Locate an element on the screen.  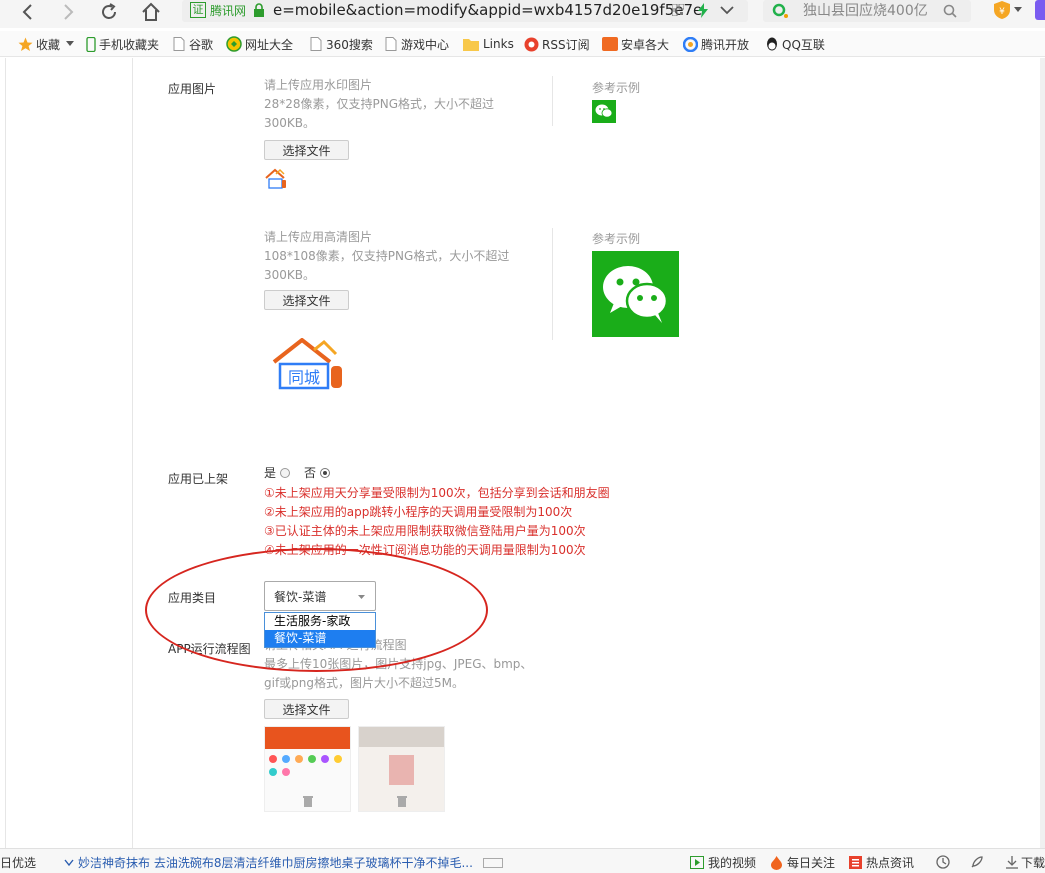
download-button: 下载 is located at coordinates (1025, 862).